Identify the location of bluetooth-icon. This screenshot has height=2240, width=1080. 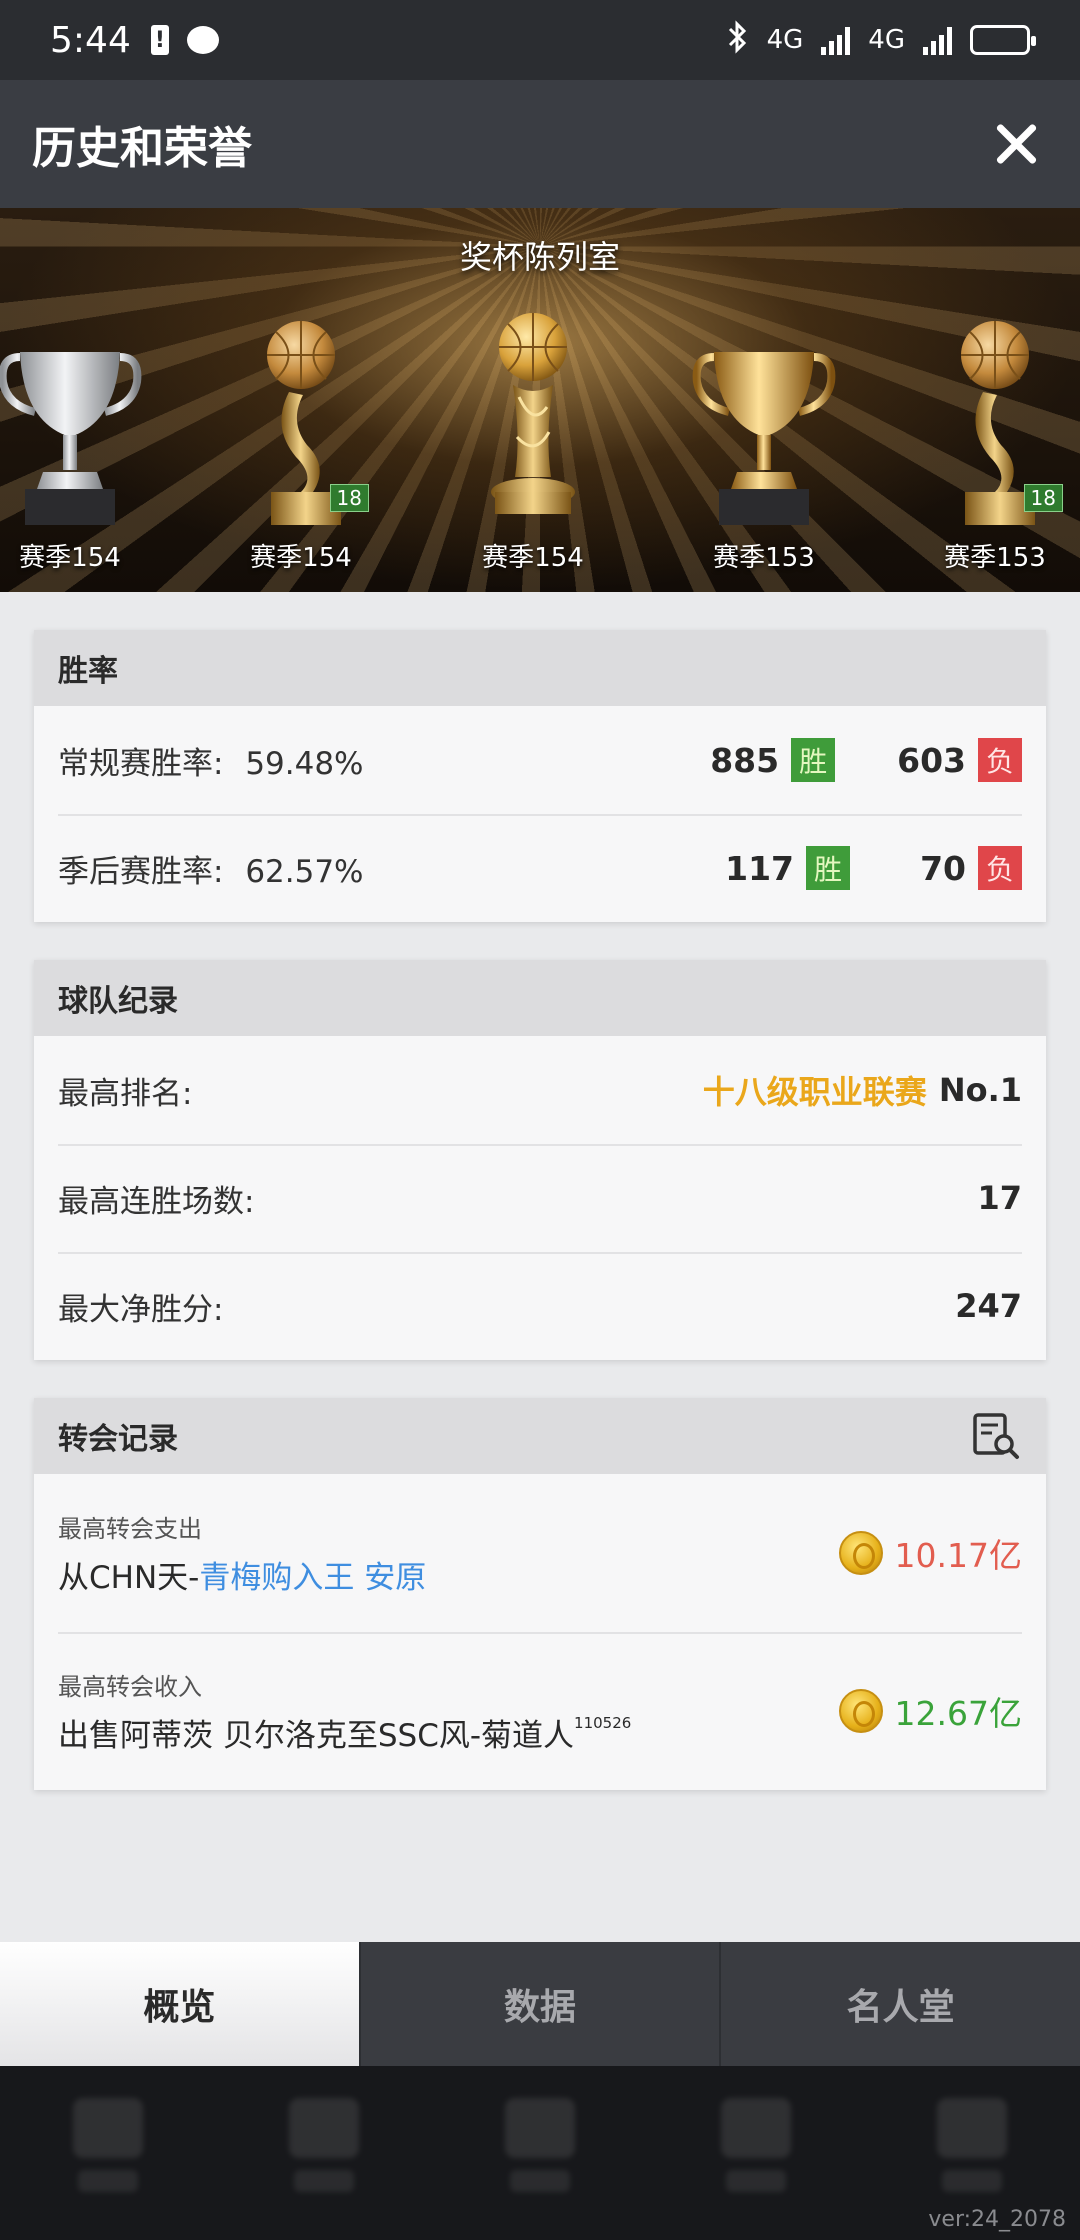
(738, 40).